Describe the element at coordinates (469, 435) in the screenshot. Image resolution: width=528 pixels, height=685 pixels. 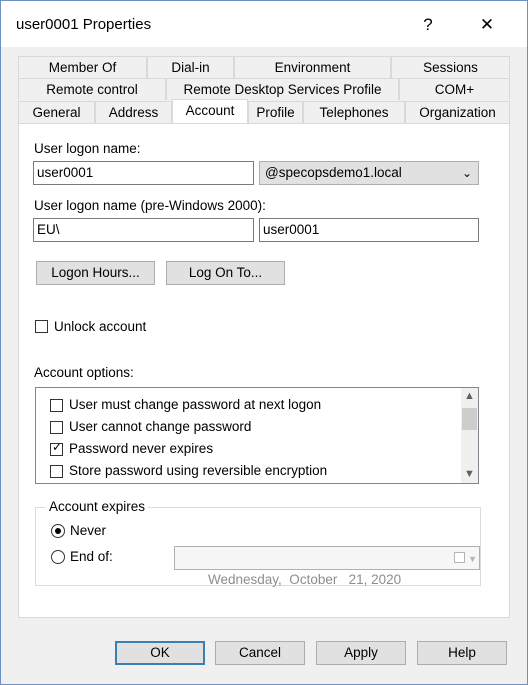
I see `list-scrollbar: ▲ ▼` at that location.